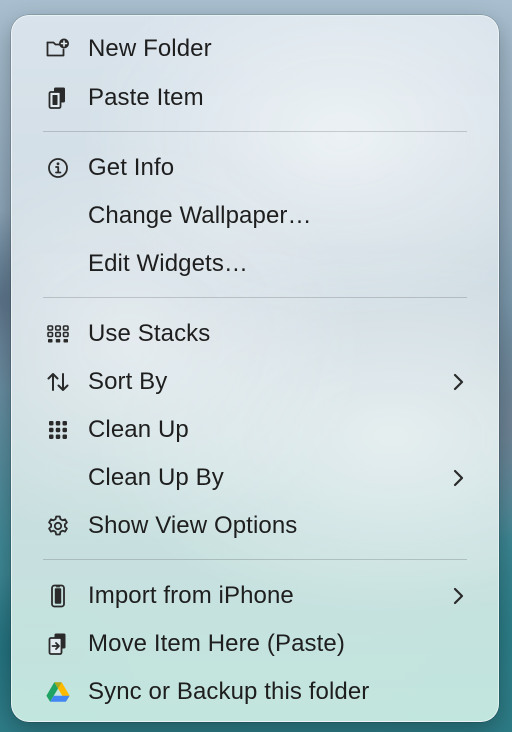 Image resolution: width=512 pixels, height=732 pixels. I want to click on move-paste-icon, so click(58, 644).